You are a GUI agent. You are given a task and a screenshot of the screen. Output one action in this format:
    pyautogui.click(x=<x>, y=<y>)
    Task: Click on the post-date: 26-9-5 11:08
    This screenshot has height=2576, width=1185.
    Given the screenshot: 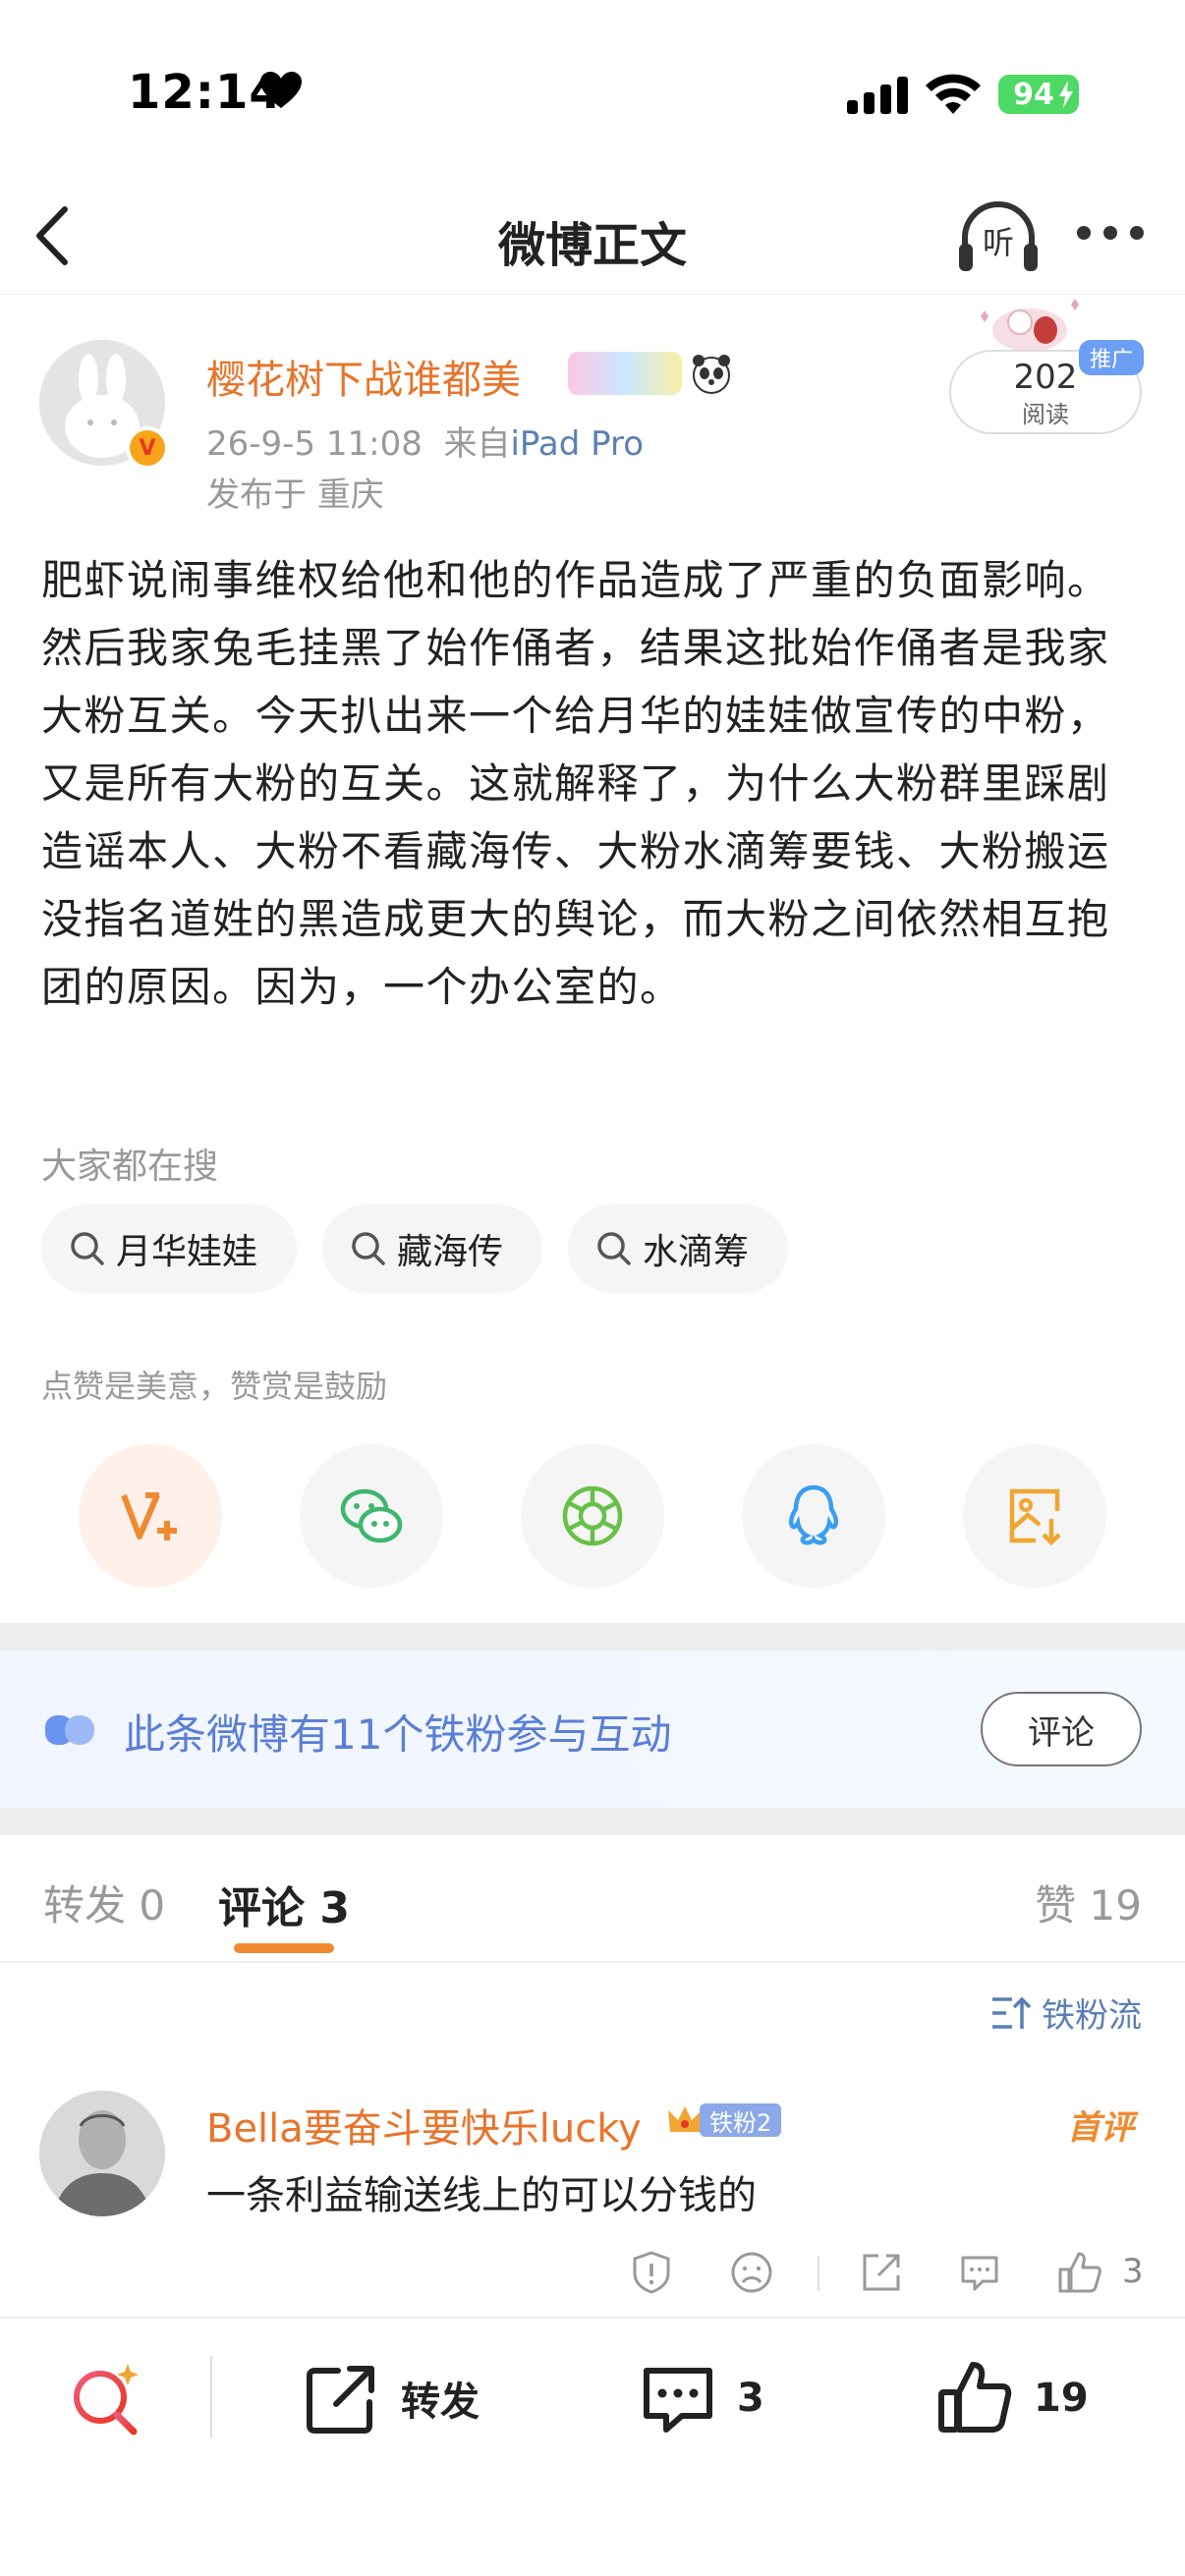 What is the action you would take?
    pyautogui.click(x=315, y=444)
    